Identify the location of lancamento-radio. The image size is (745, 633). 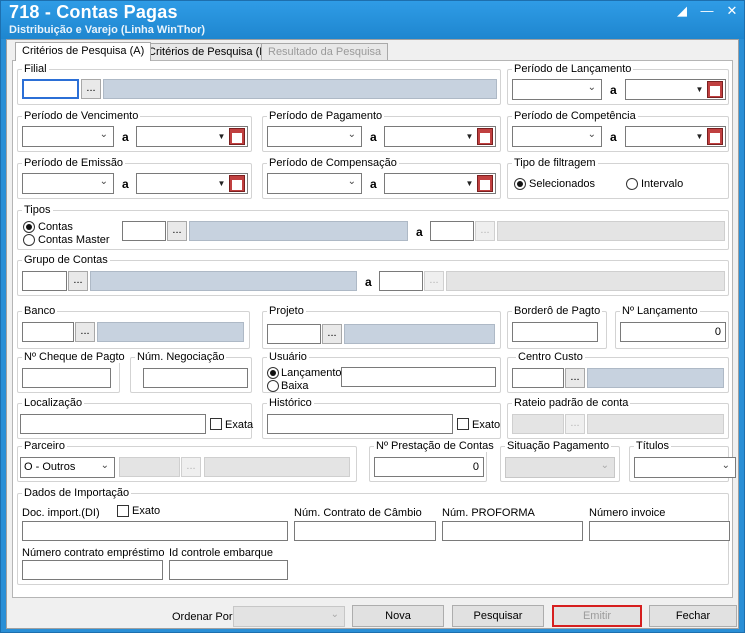
(273, 373).